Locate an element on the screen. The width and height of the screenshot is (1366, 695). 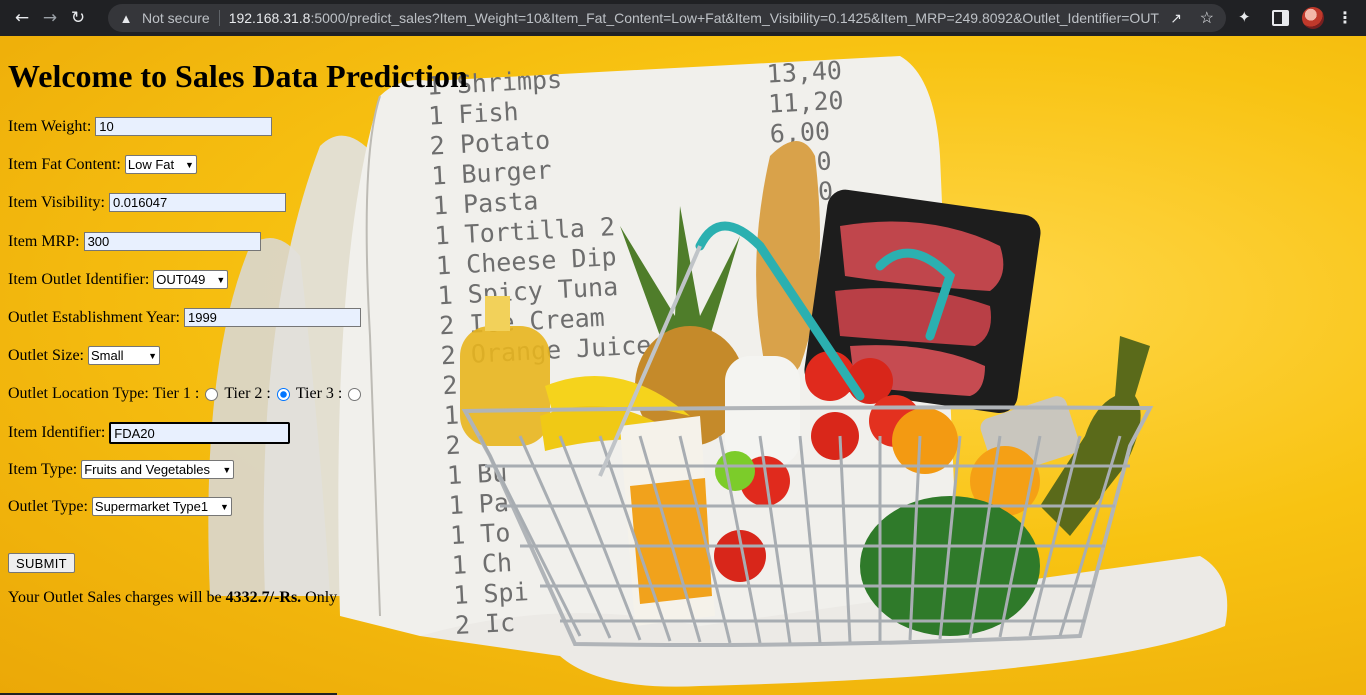
item-visibility-label: Item Visibility: is located at coordinates (56, 202).